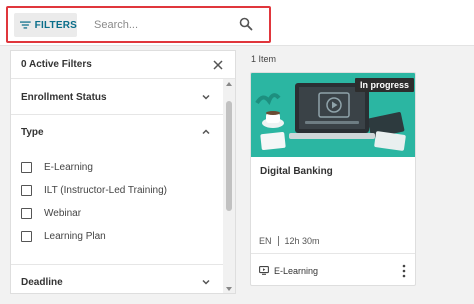 The height and width of the screenshot is (304, 474). What do you see at coordinates (118, 132) in the screenshot?
I see `section-type: Type` at bounding box center [118, 132].